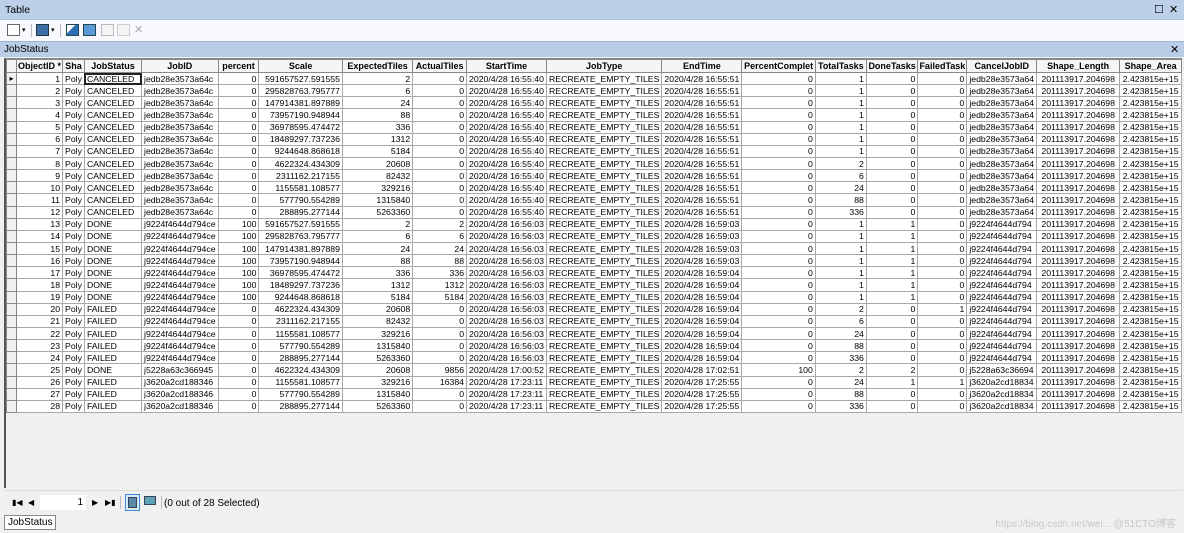 The width and height of the screenshot is (1184, 533). Describe the element at coordinates (506, 115) in the screenshot. I see `table-cell: 2020/4/28 16:55:40` at that location.